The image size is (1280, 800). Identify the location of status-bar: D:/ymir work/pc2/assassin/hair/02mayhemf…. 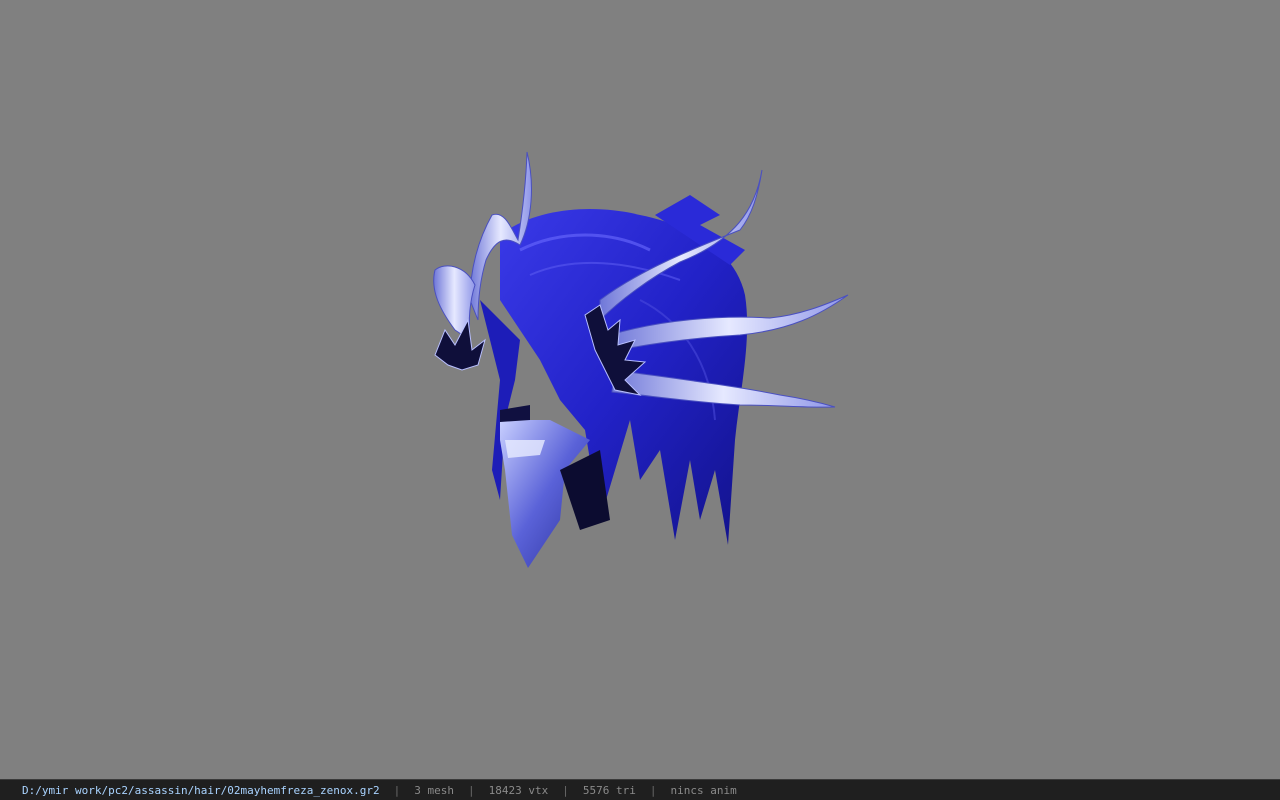
(640, 789).